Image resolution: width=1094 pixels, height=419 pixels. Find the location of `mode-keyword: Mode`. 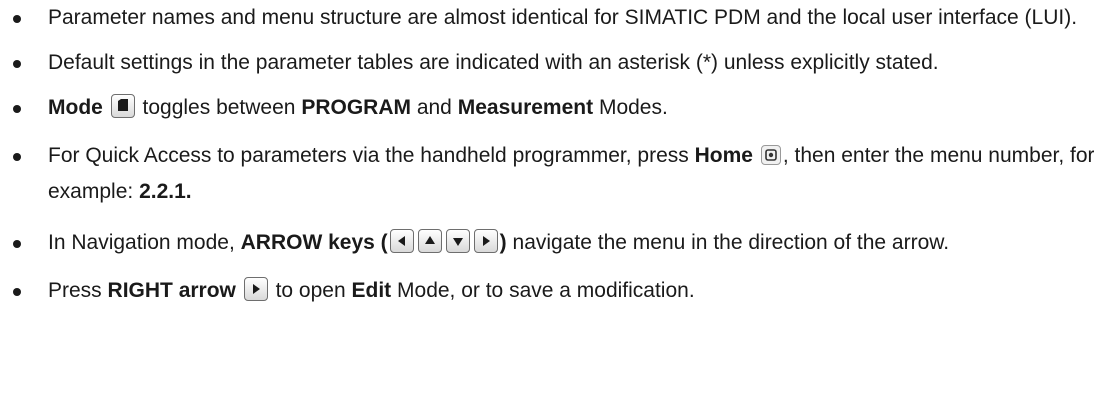

mode-keyword: Mode is located at coordinates (75, 107).